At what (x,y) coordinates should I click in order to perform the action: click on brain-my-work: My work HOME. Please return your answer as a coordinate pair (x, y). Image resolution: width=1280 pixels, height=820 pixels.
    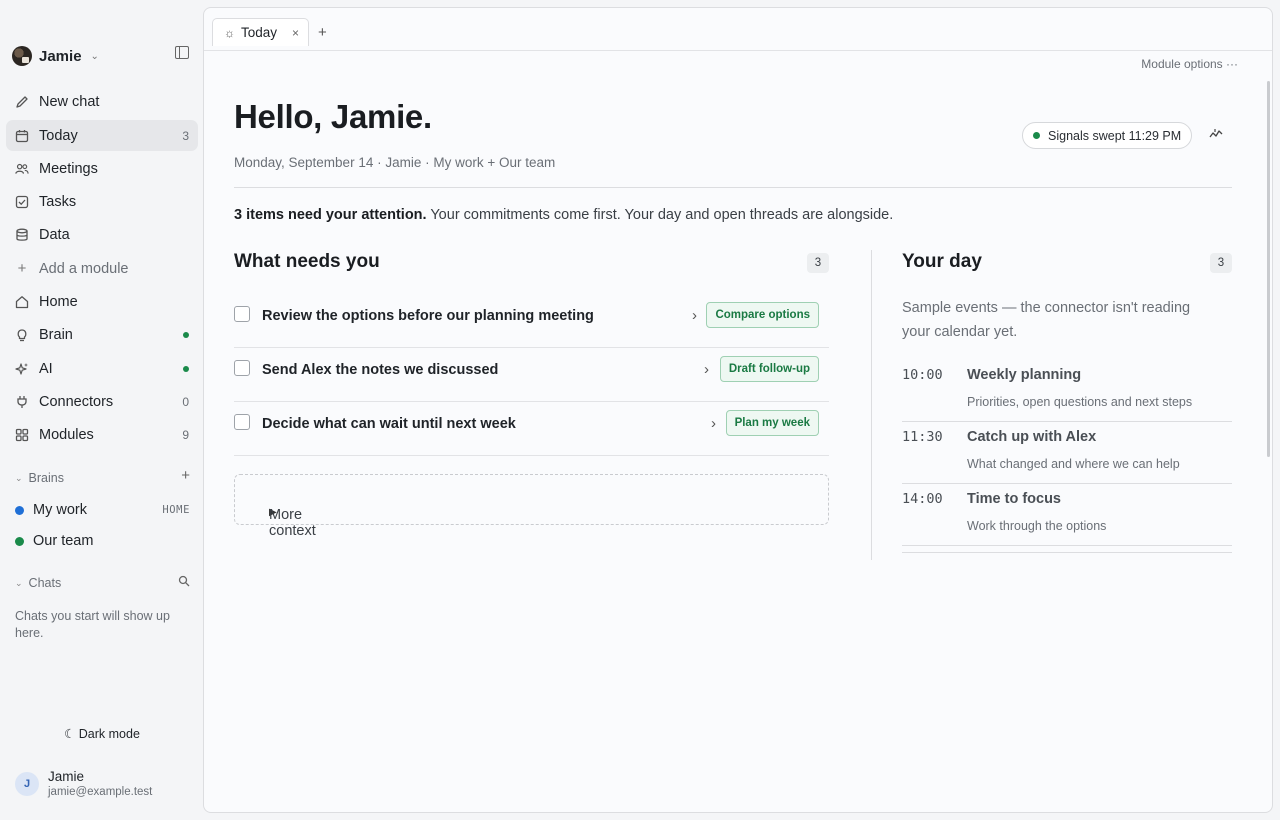
    Looking at the image, I should click on (102, 510).